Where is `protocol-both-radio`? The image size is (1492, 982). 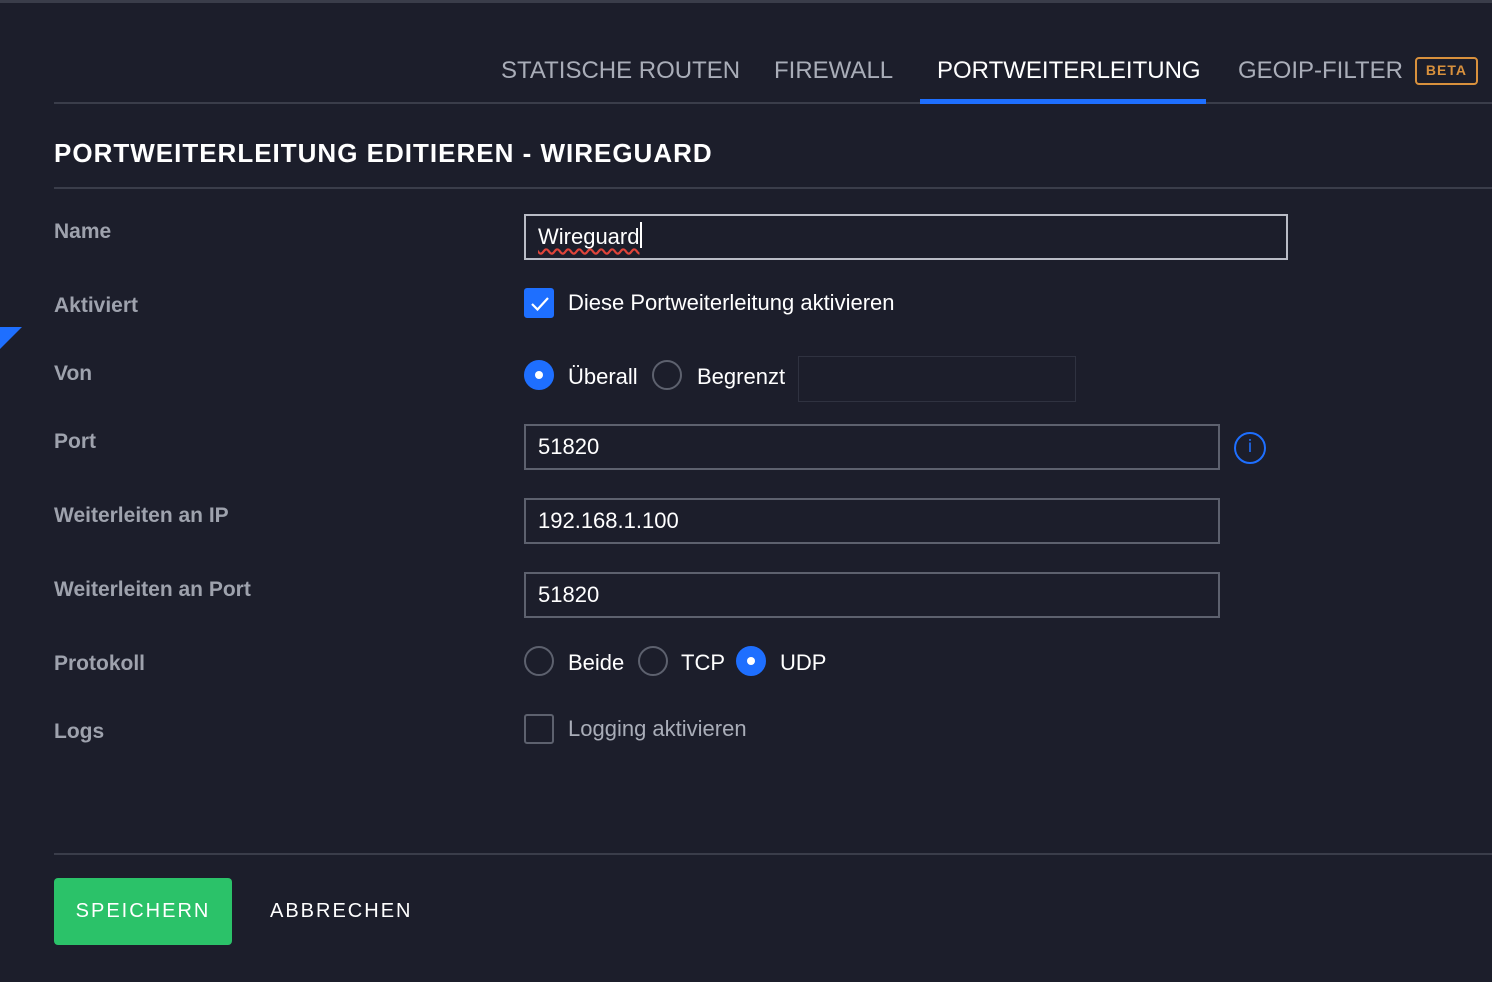
protocol-both-radio is located at coordinates (539, 661).